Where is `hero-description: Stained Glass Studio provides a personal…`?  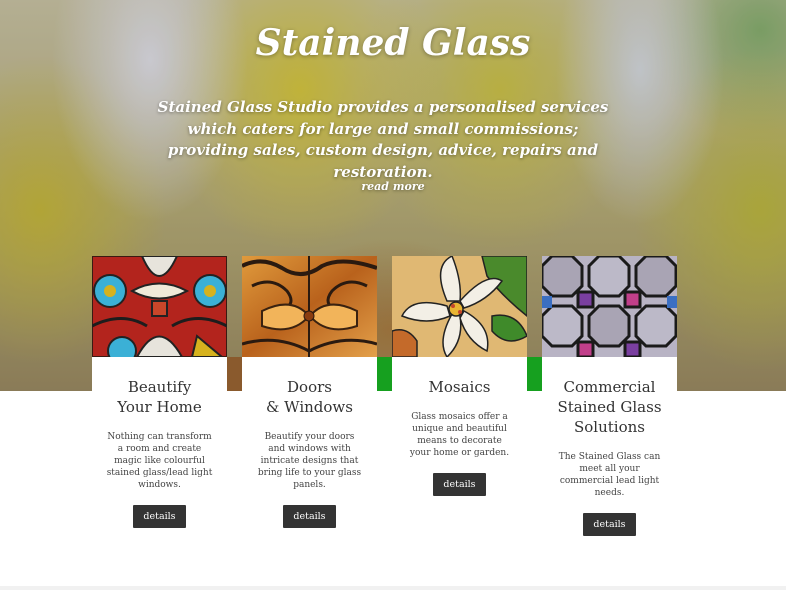
hero-description: Stained Glass Studio provides a personal… is located at coordinates (383, 139).